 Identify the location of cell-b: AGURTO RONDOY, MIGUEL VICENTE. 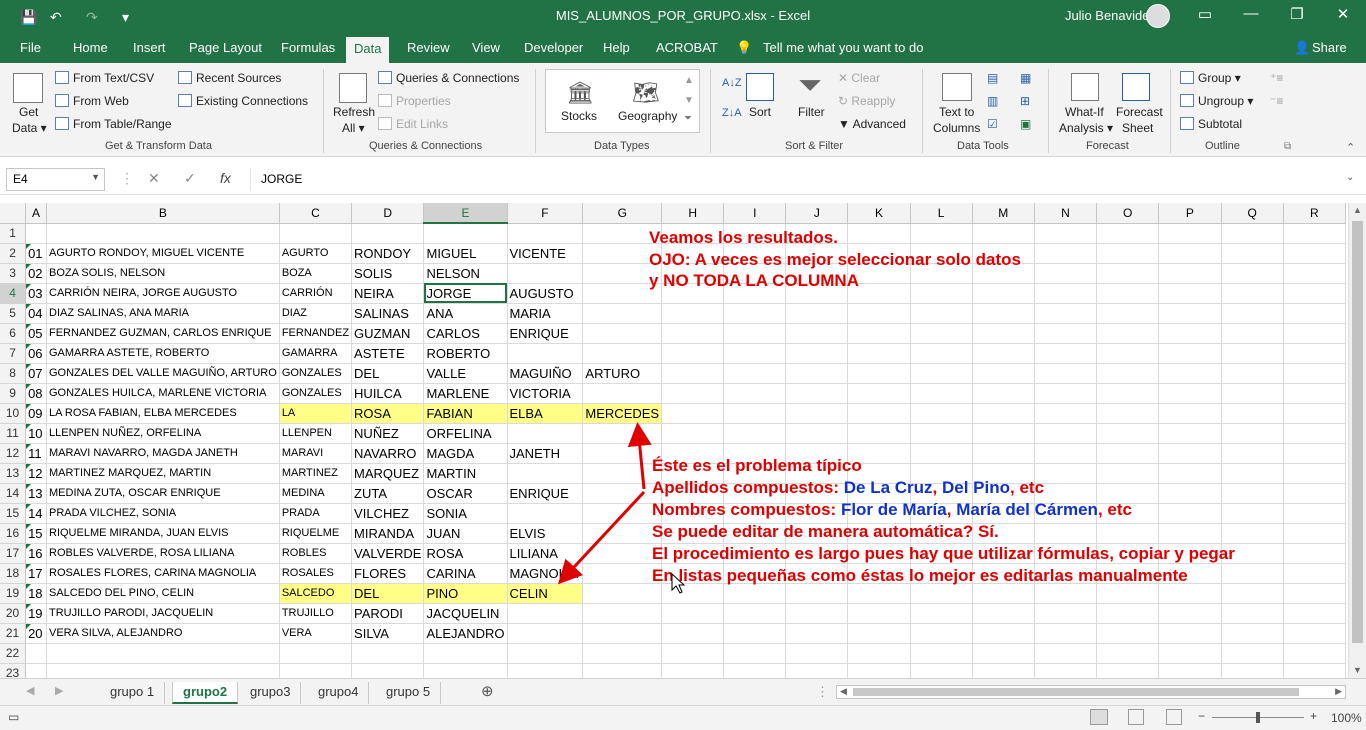
(163, 253).